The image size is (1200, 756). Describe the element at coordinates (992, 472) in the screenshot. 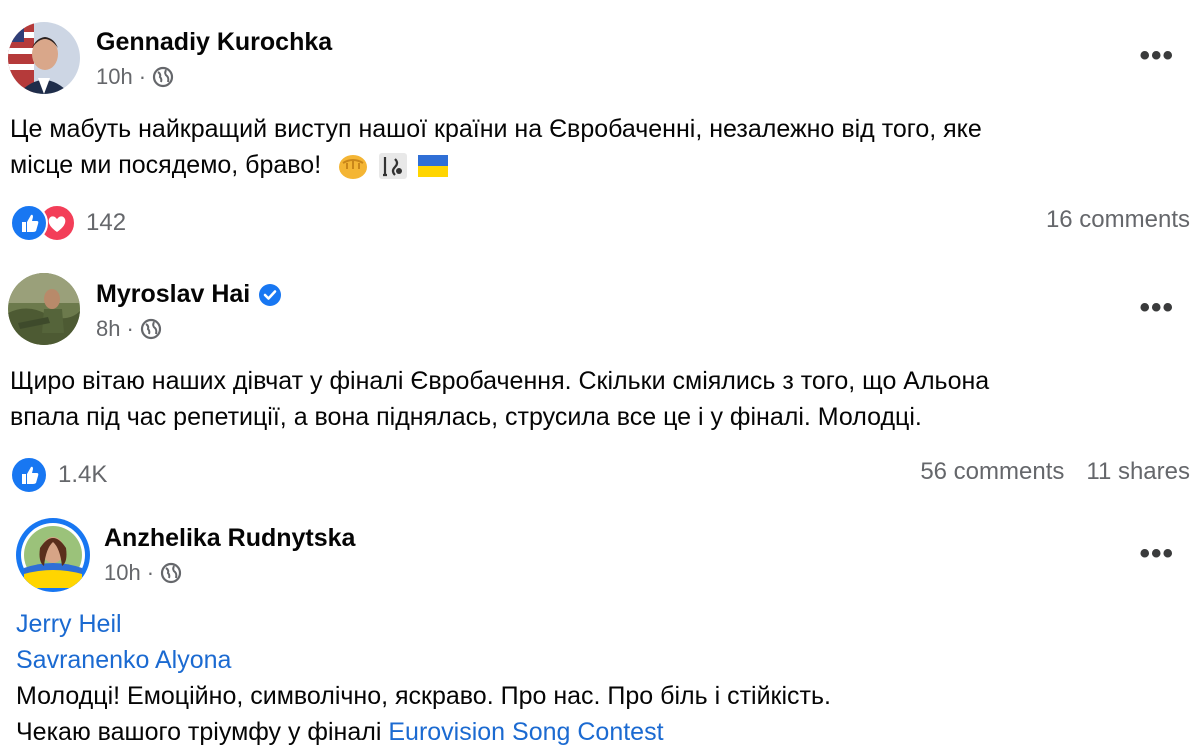

I see `comments-count: 56 comments` at that location.